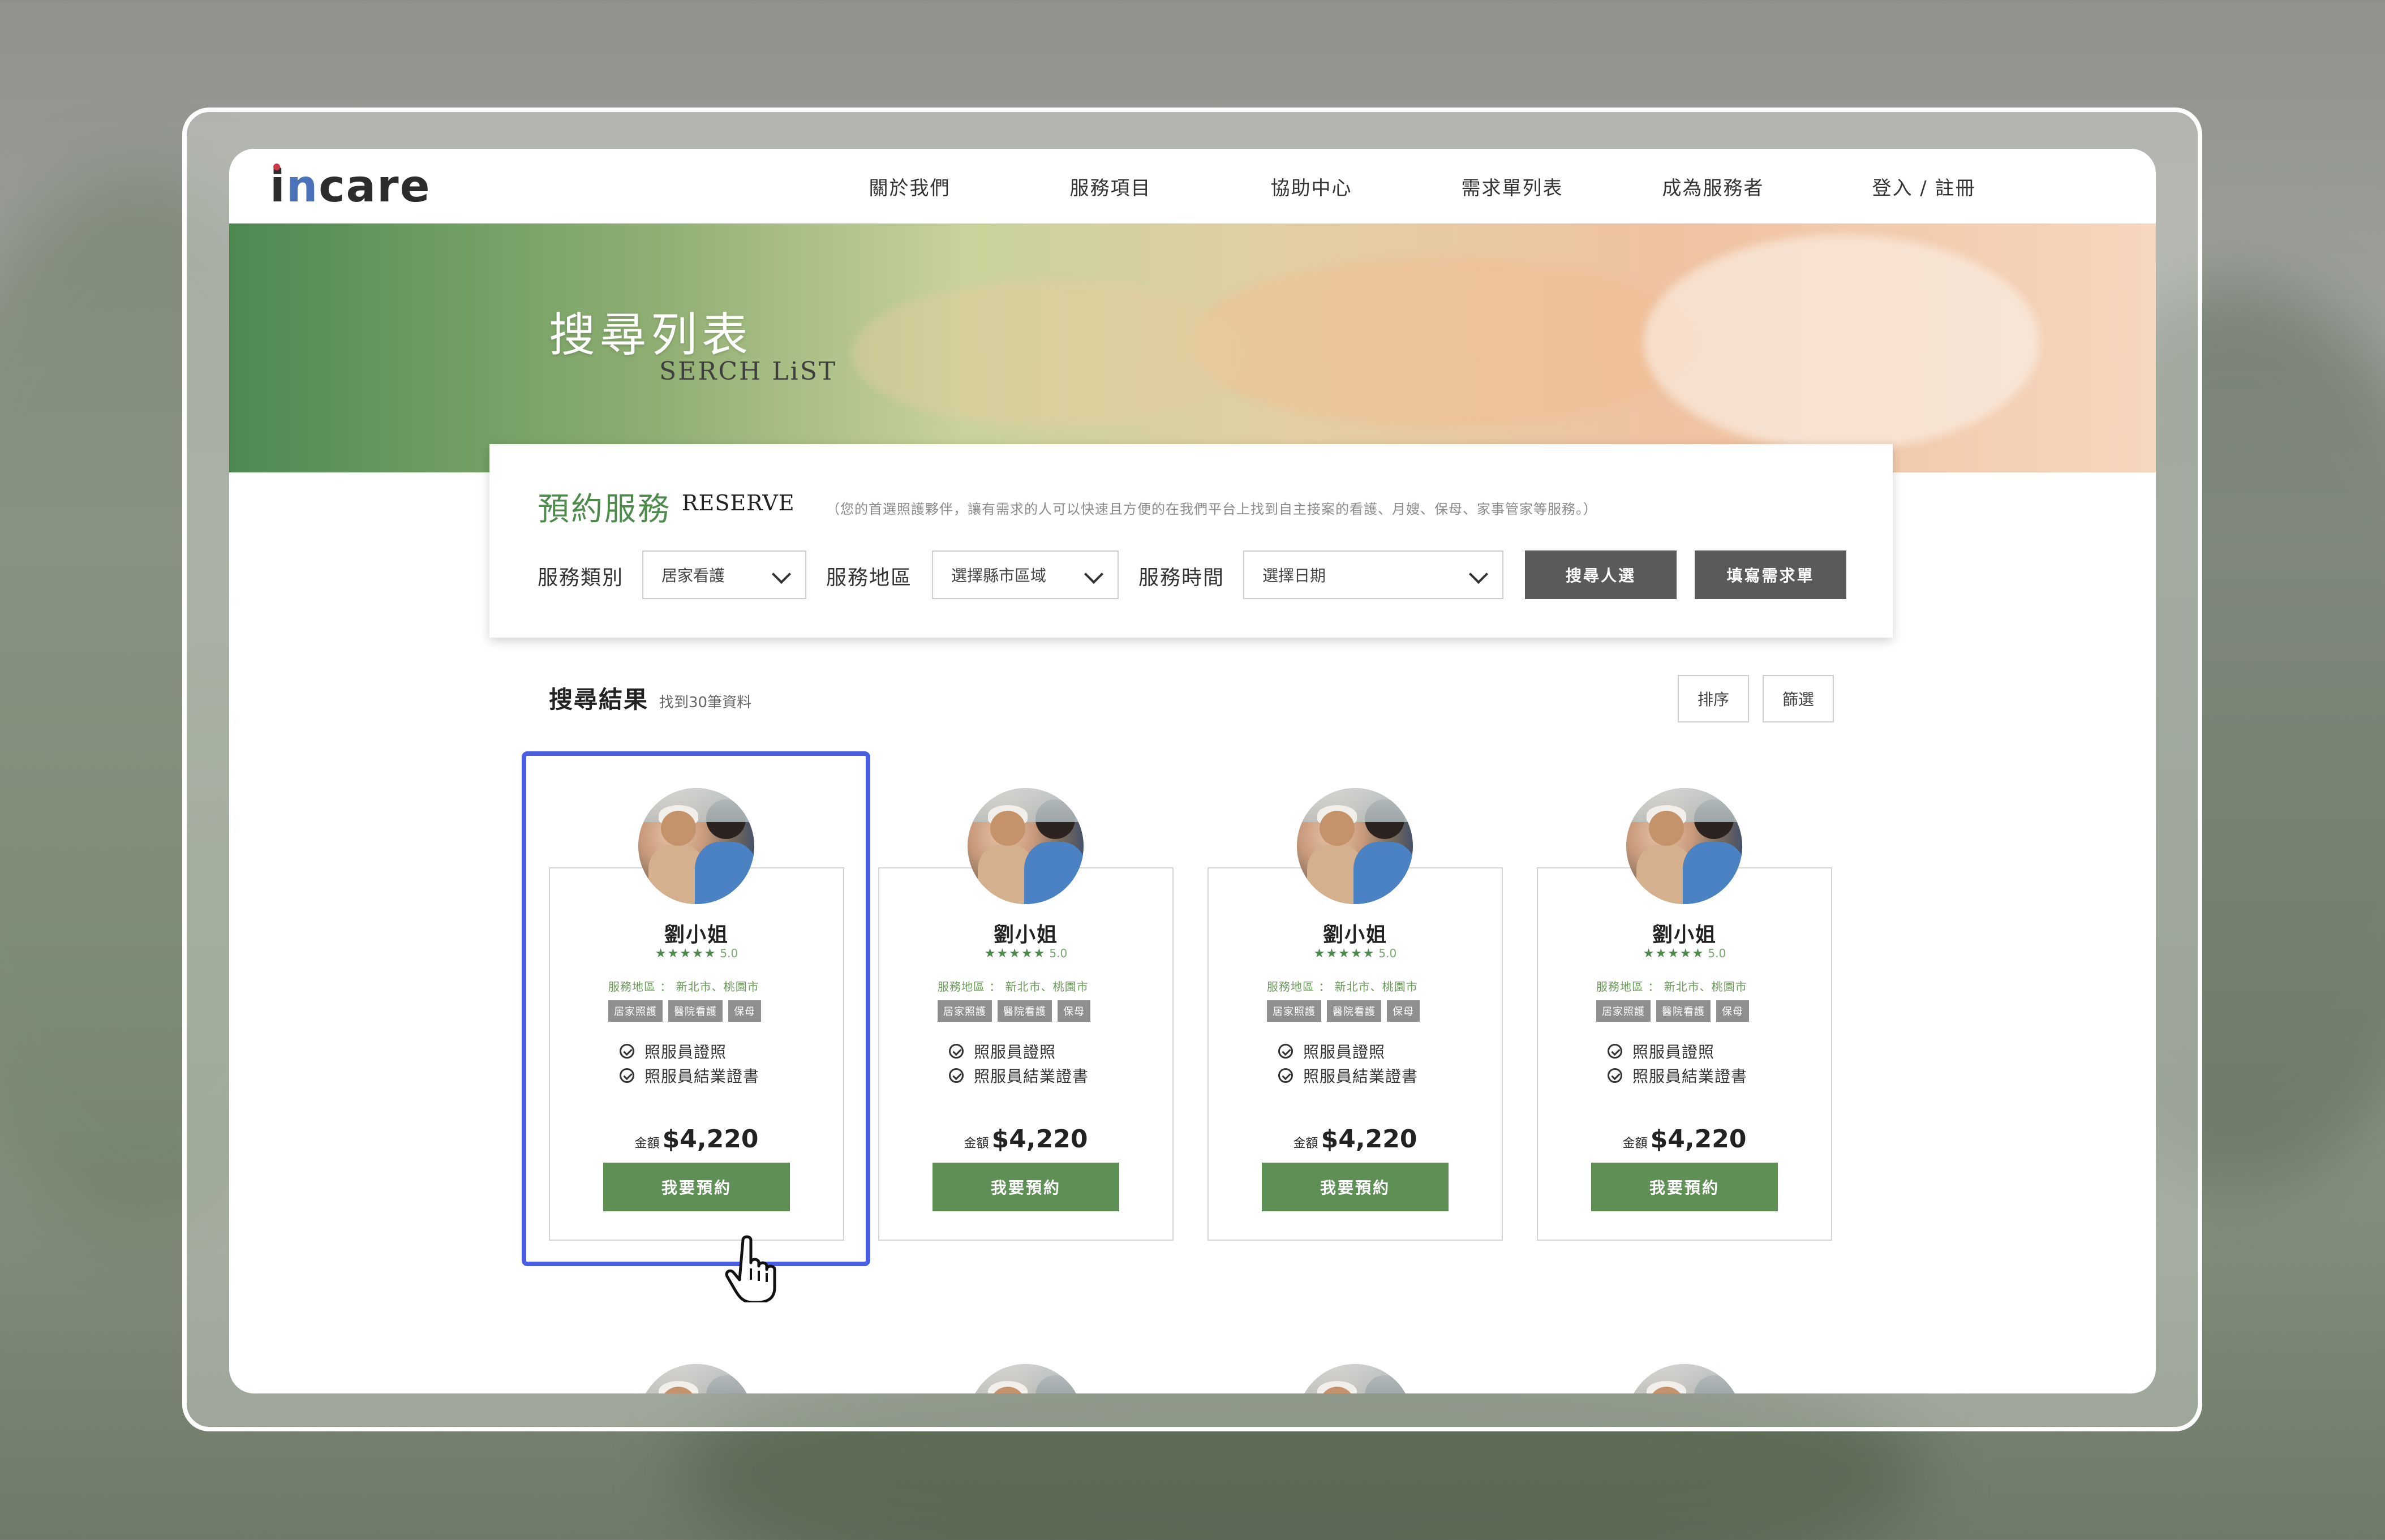 The height and width of the screenshot is (1540, 2385). I want to click on selected-card-highlight, so click(696, 1008).